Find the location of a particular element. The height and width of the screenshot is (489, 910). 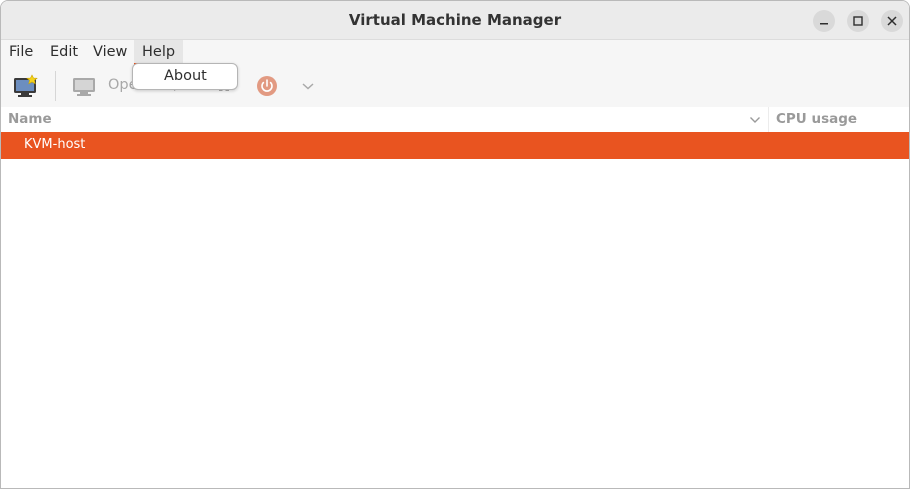

new-vm-button is located at coordinates (26, 86).